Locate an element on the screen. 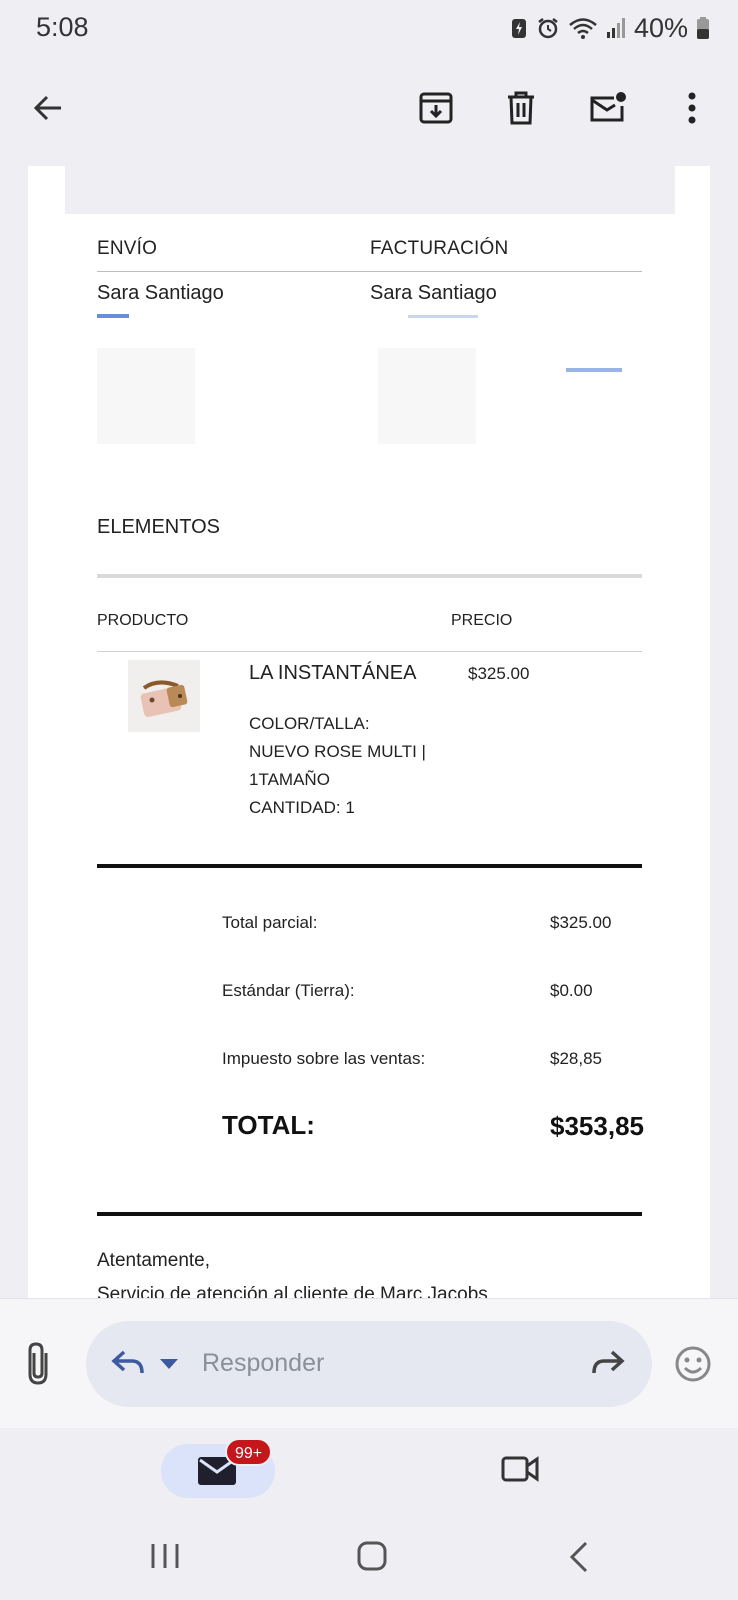  items-heading: ELEMENTOS is located at coordinates (158, 527).